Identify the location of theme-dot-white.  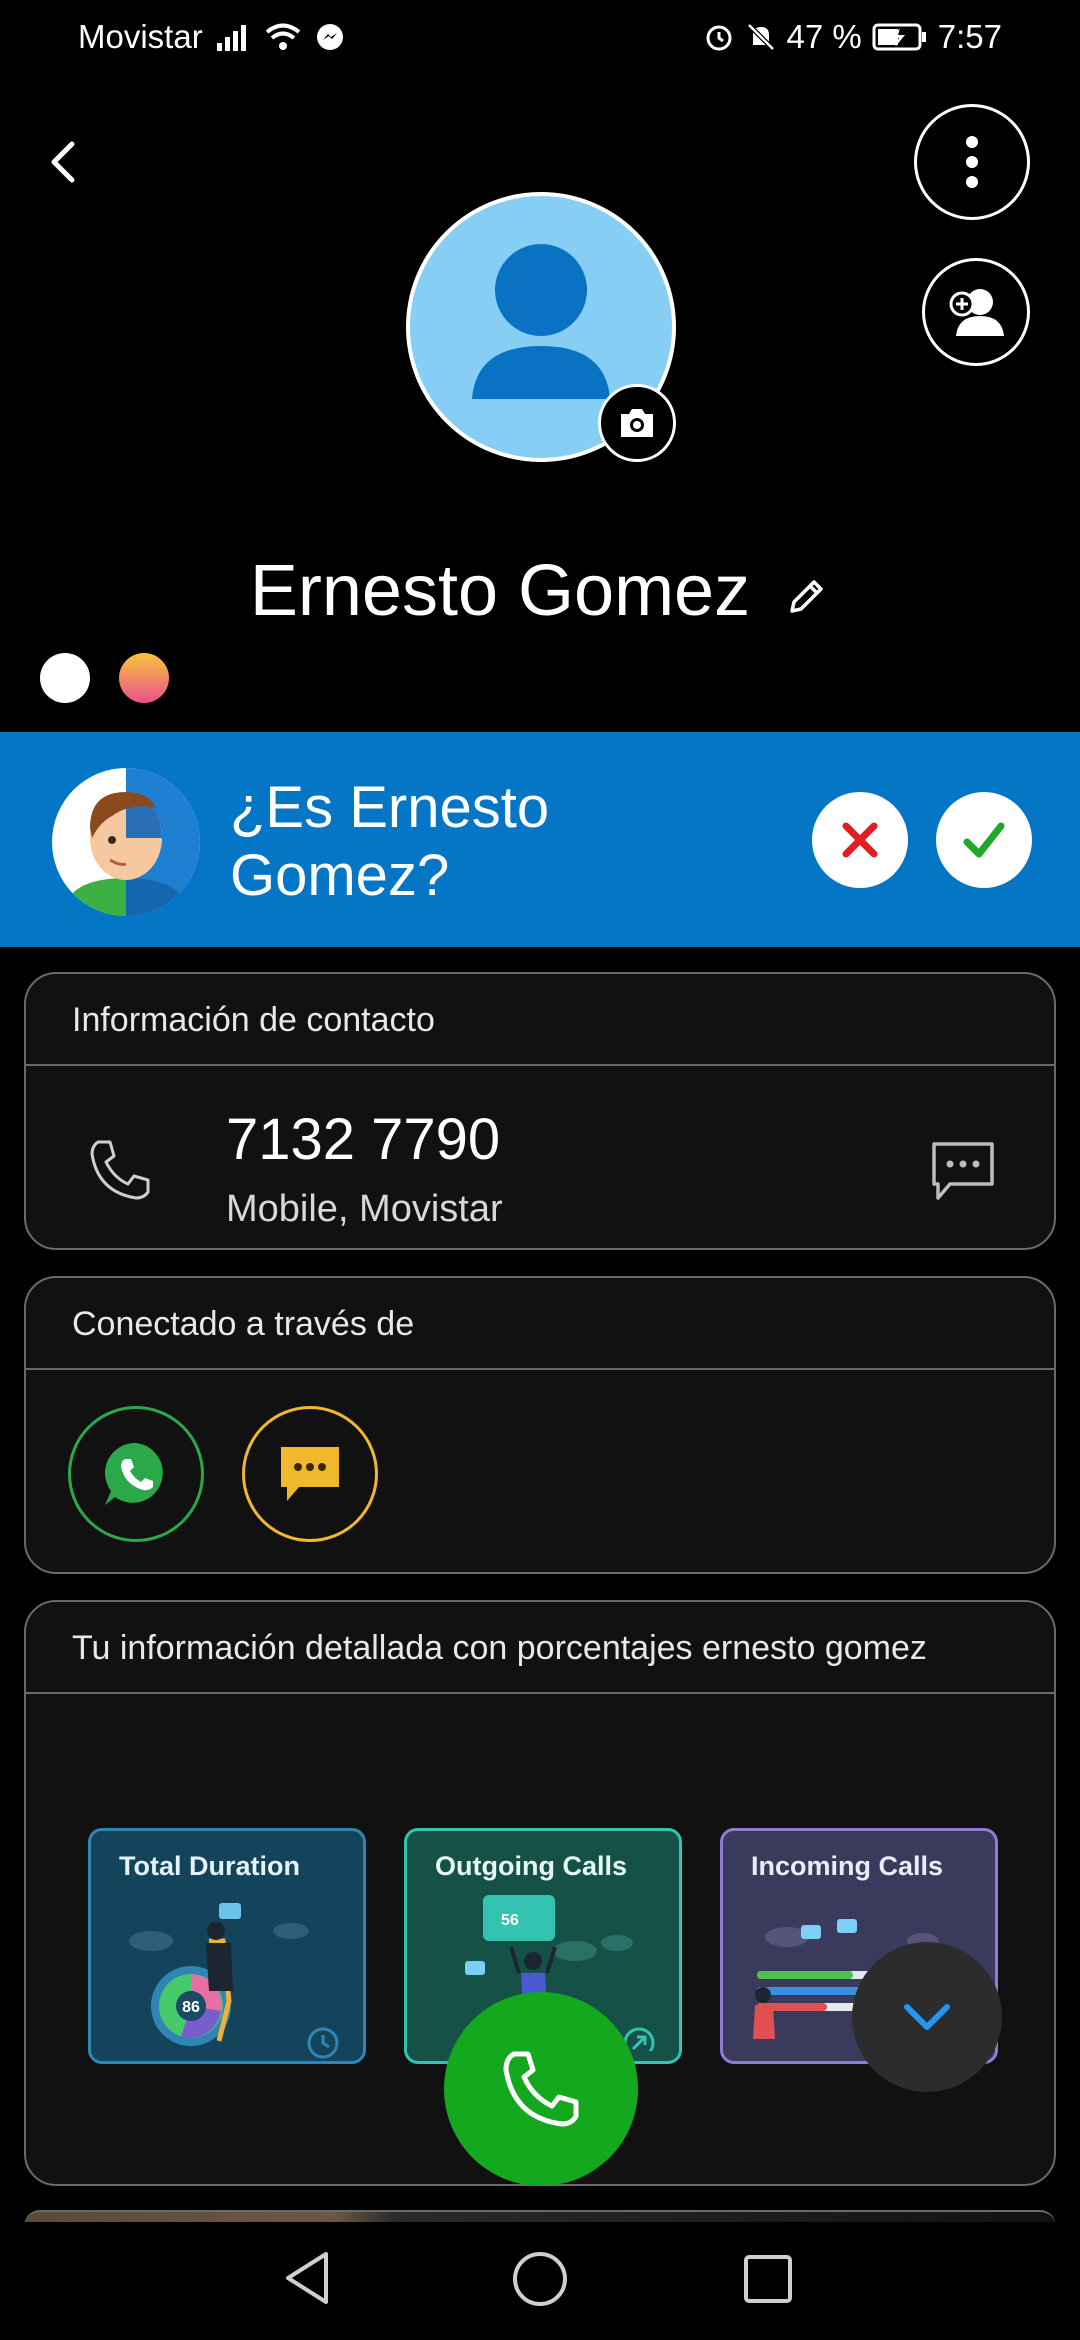
(65, 678).